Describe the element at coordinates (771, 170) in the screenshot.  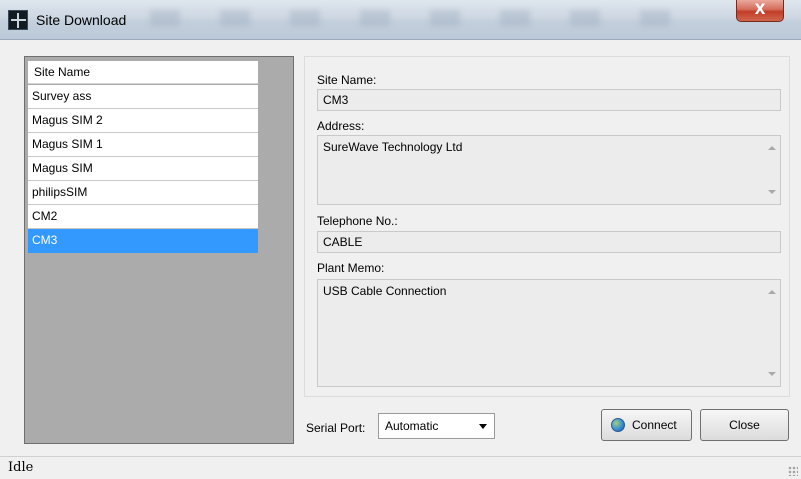
I see `address-scrollbar` at that location.